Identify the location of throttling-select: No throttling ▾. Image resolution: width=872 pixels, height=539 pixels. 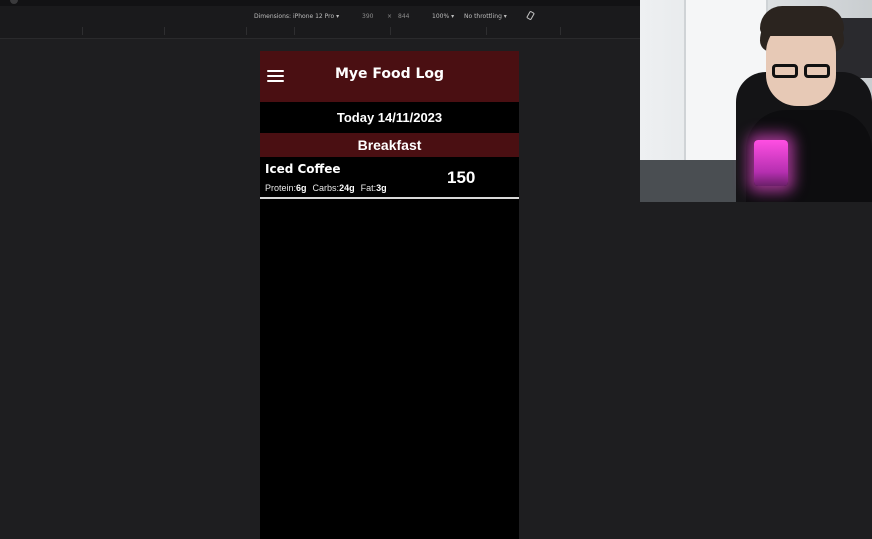
(485, 16).